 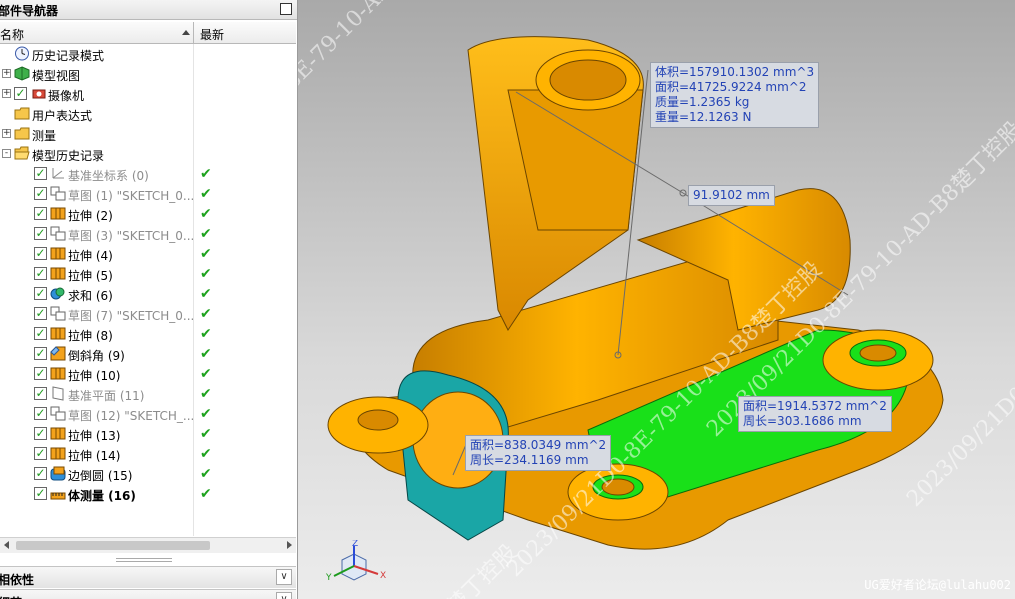 I want to click on horizontal-scrollbar, so click(x=148, y=545).